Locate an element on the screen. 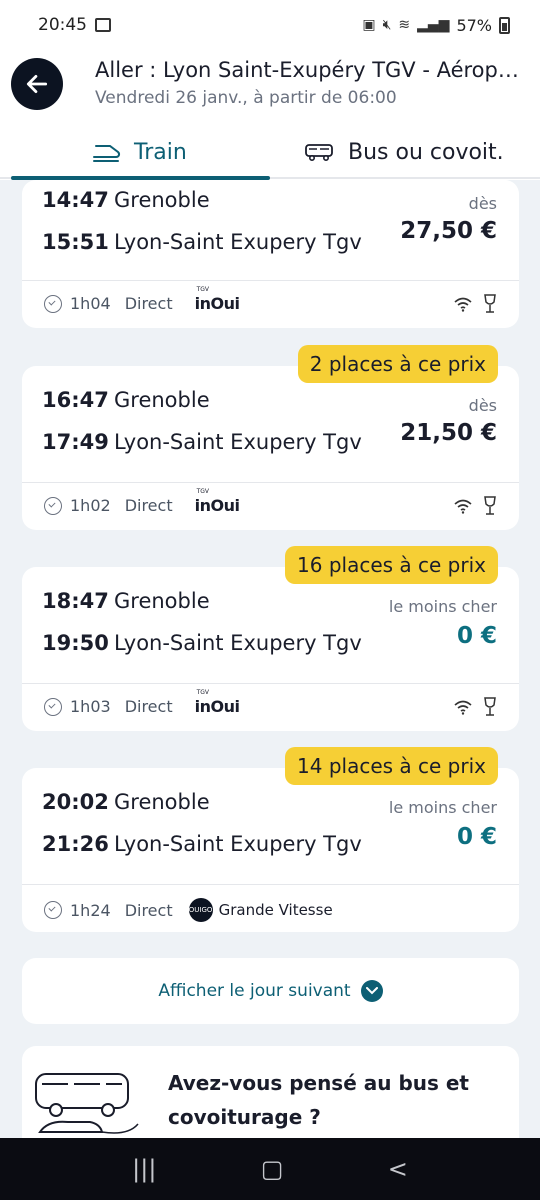  departure-time: 20:02 is located at coordinates (75, 802).